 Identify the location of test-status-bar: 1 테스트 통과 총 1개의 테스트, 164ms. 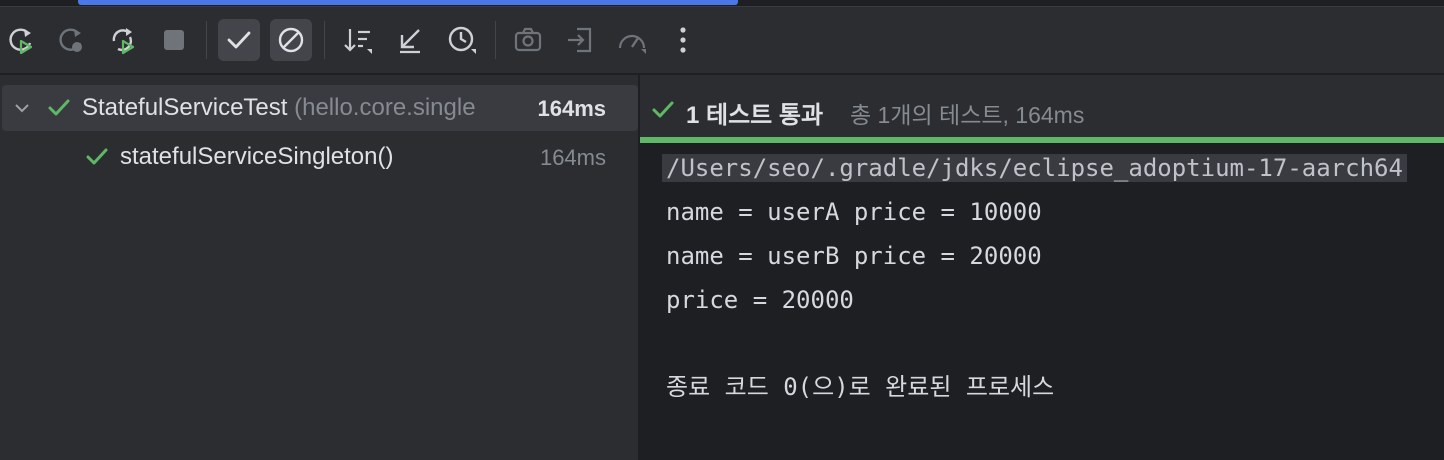
(1042, 106).